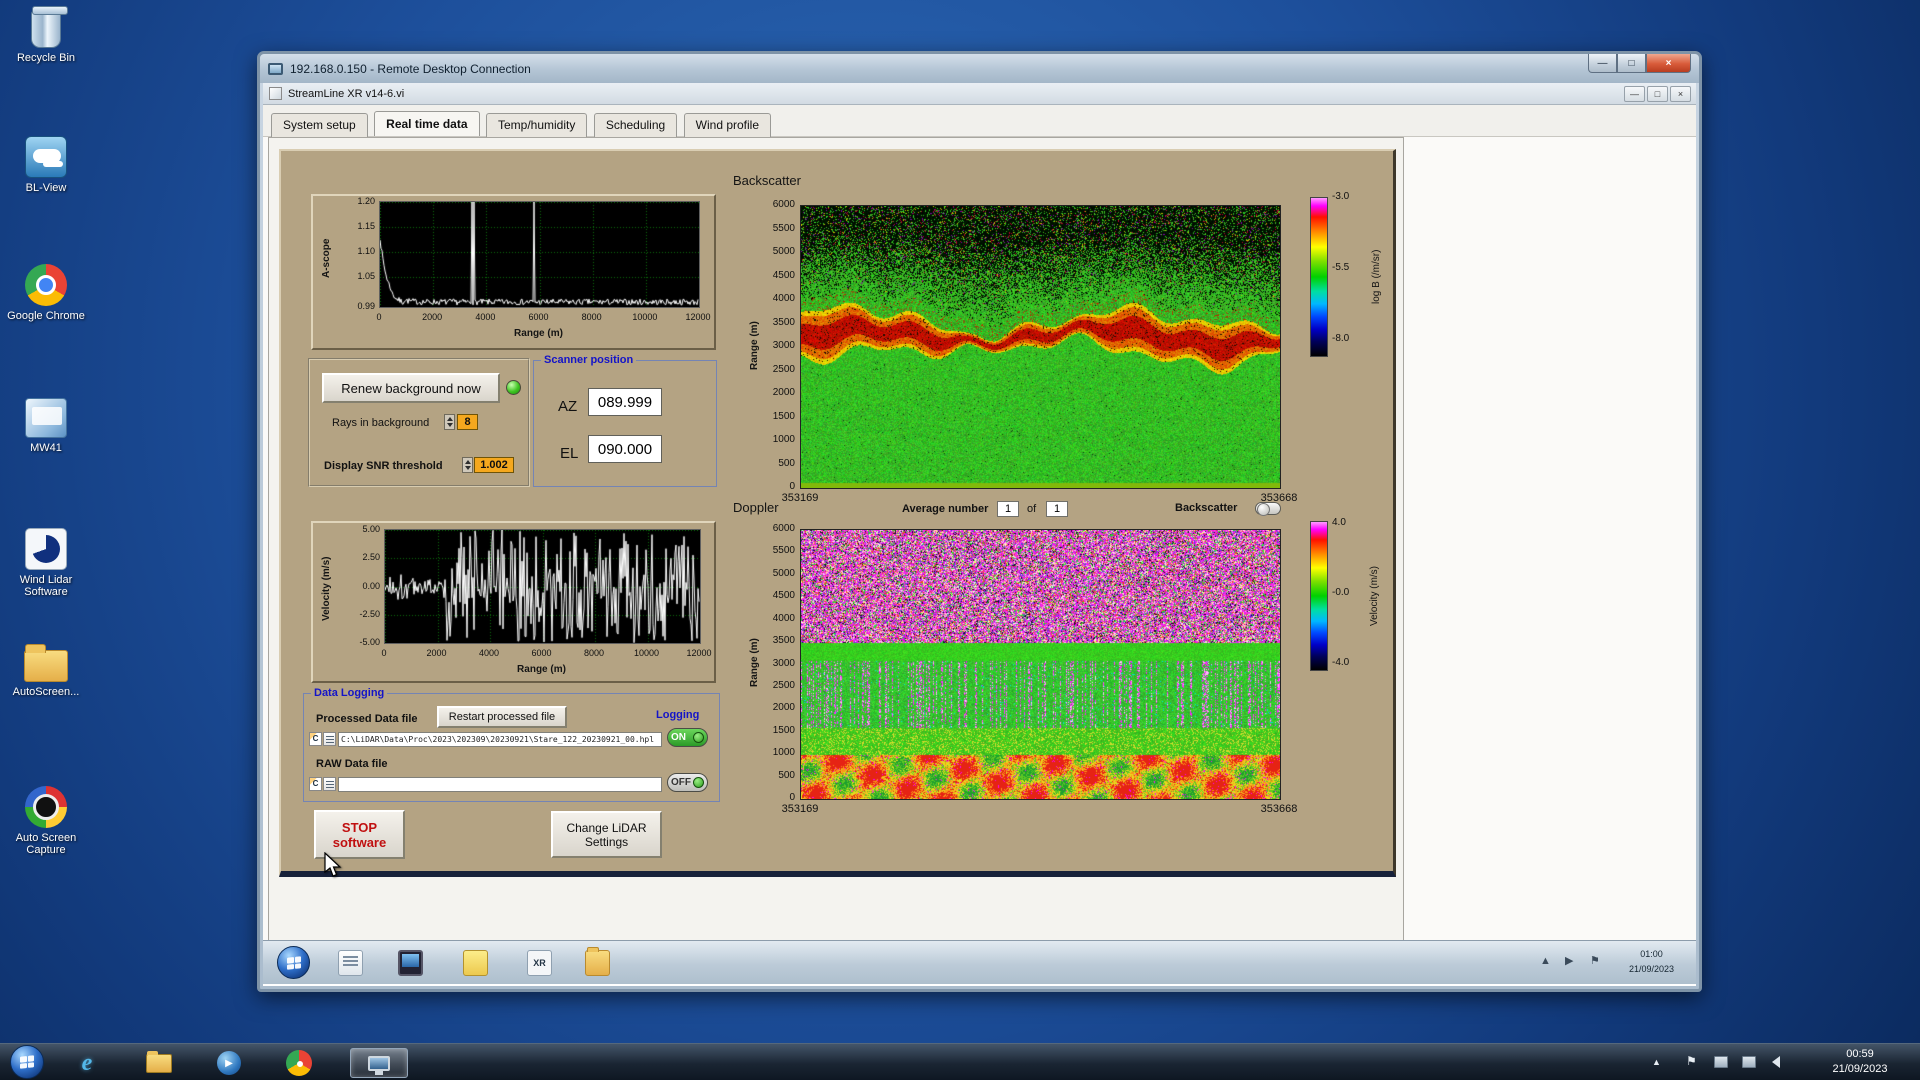 The height and width of the screenshot is (1080, 1920). Describe the element at coordinates (46, 58) in the screenshot. I see `desktop-icon-label: Recycle Bin` at that location.